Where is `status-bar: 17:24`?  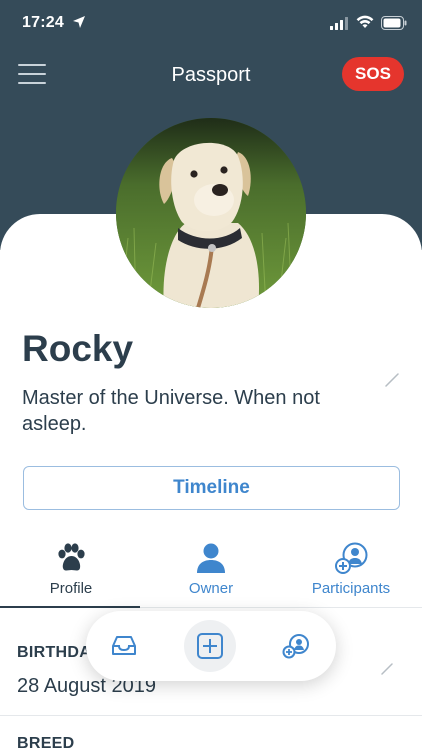
status-bar: 17:24 is located at coordinates (211, 24).